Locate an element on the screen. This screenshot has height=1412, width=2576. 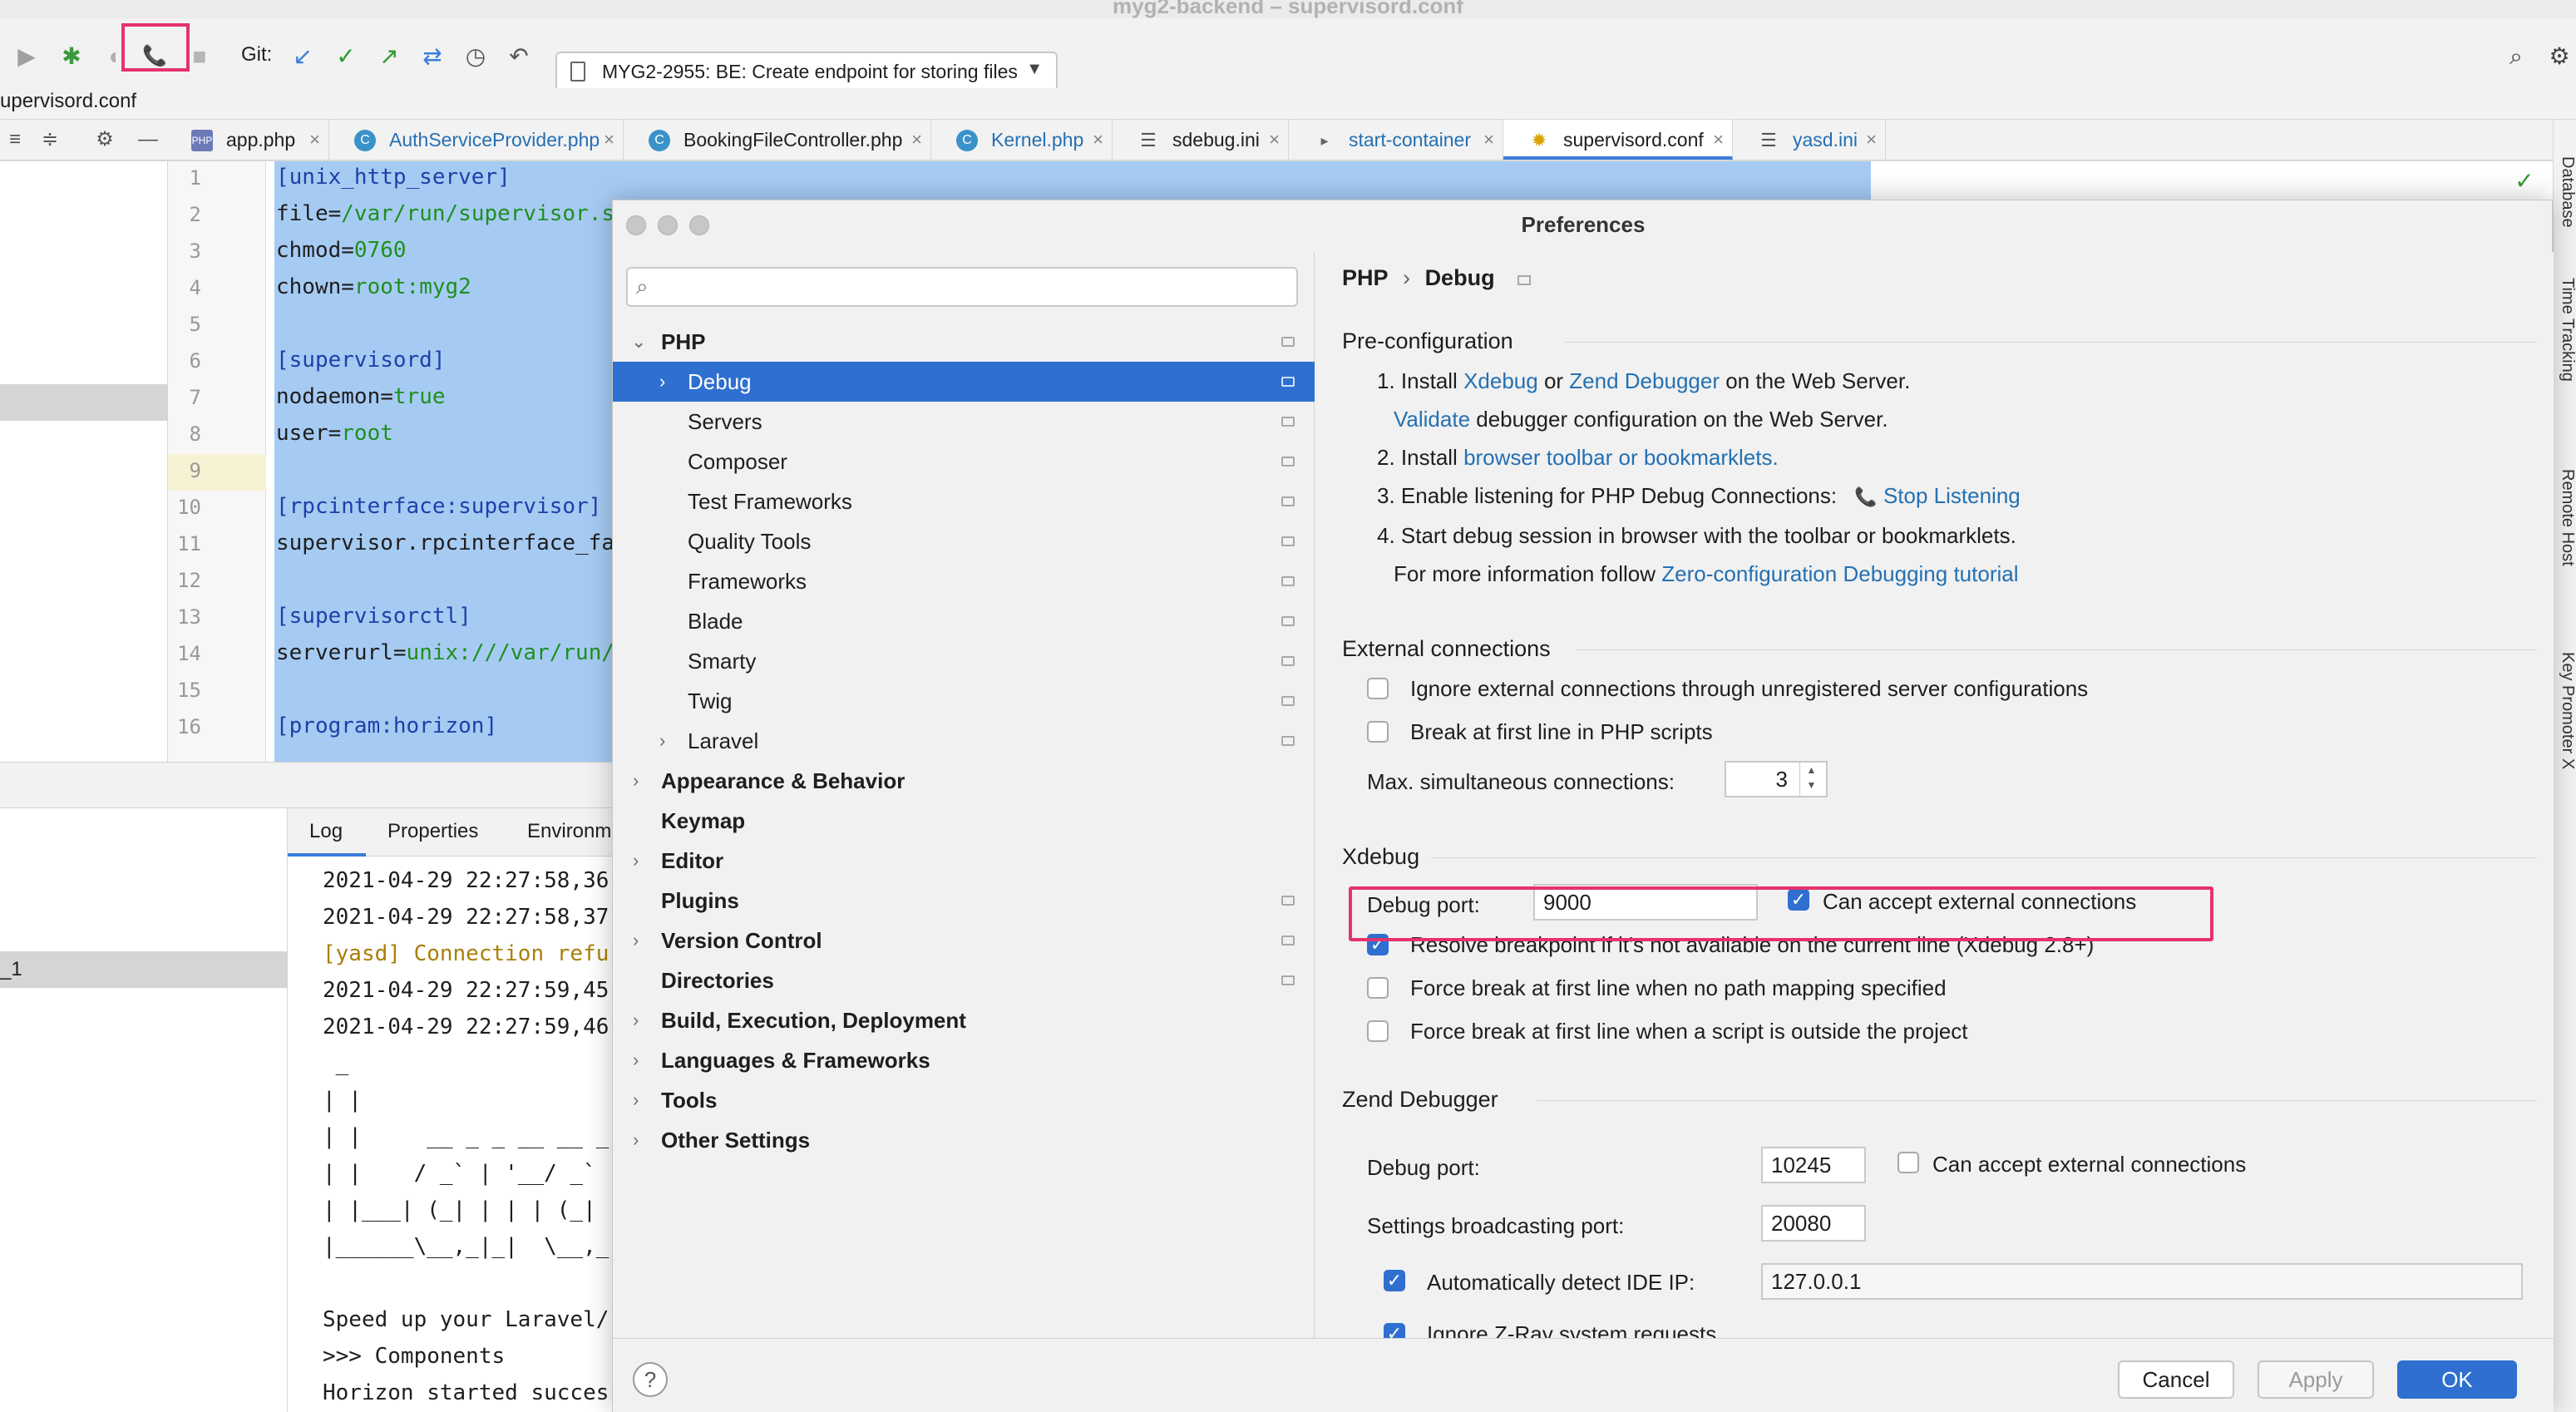
zend-debugger-link: Zend Debugger is located at coordinates (1644, 380).